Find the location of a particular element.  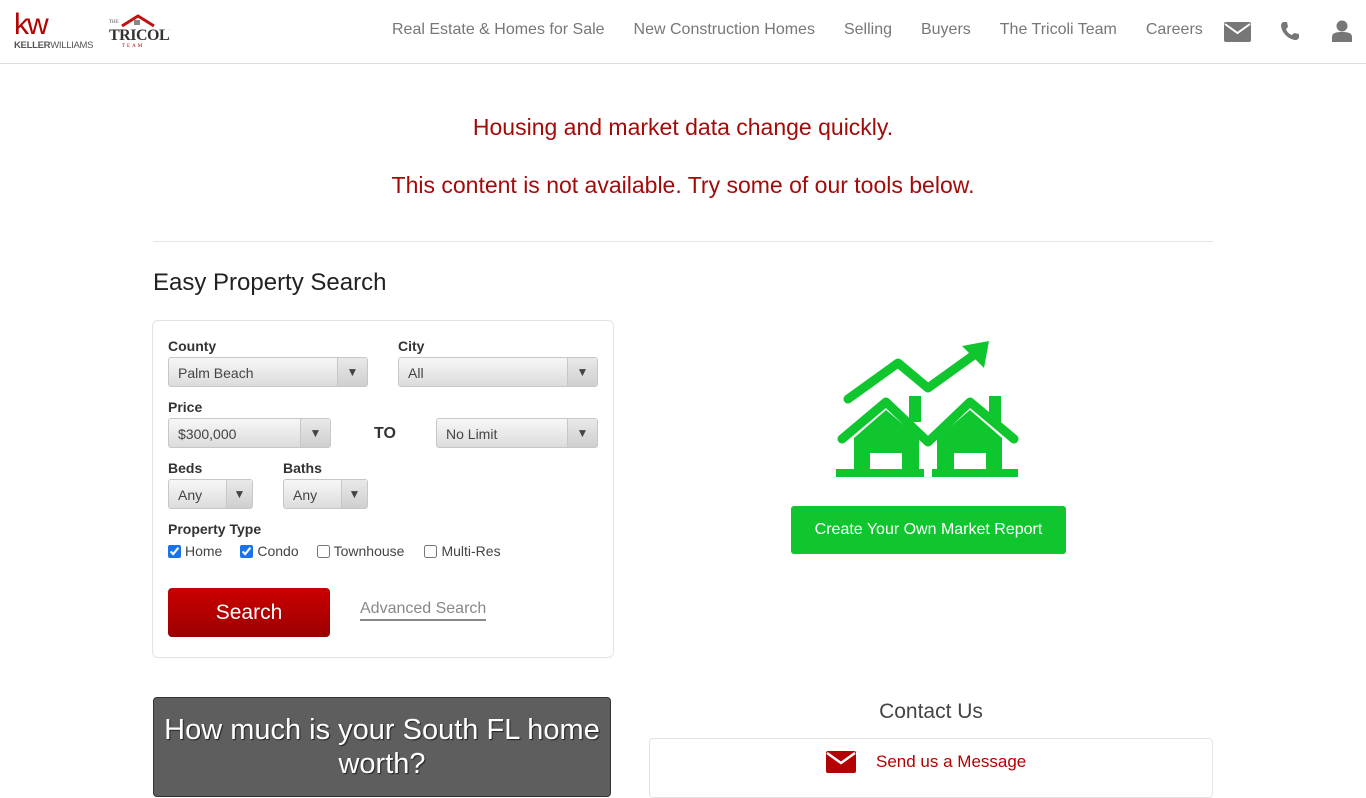

section-divider is located at coordinates (683, 241).